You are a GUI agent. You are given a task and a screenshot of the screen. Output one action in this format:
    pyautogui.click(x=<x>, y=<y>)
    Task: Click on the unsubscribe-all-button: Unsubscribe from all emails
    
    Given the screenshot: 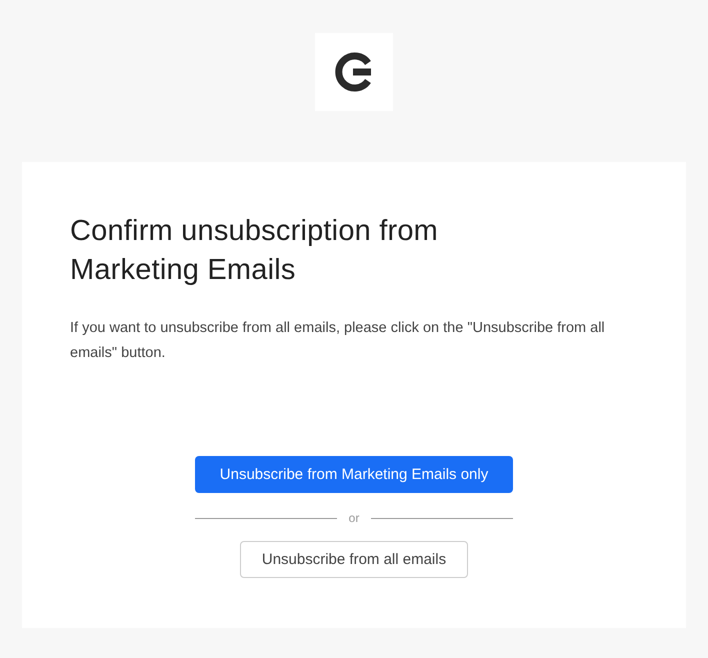 What is the action you would take?
    pyautogui.click(x=354, y=559)
    